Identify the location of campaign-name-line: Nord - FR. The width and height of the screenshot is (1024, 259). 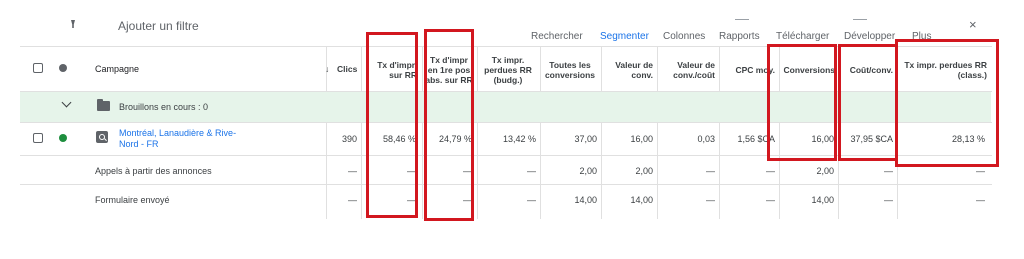
(139, 144).